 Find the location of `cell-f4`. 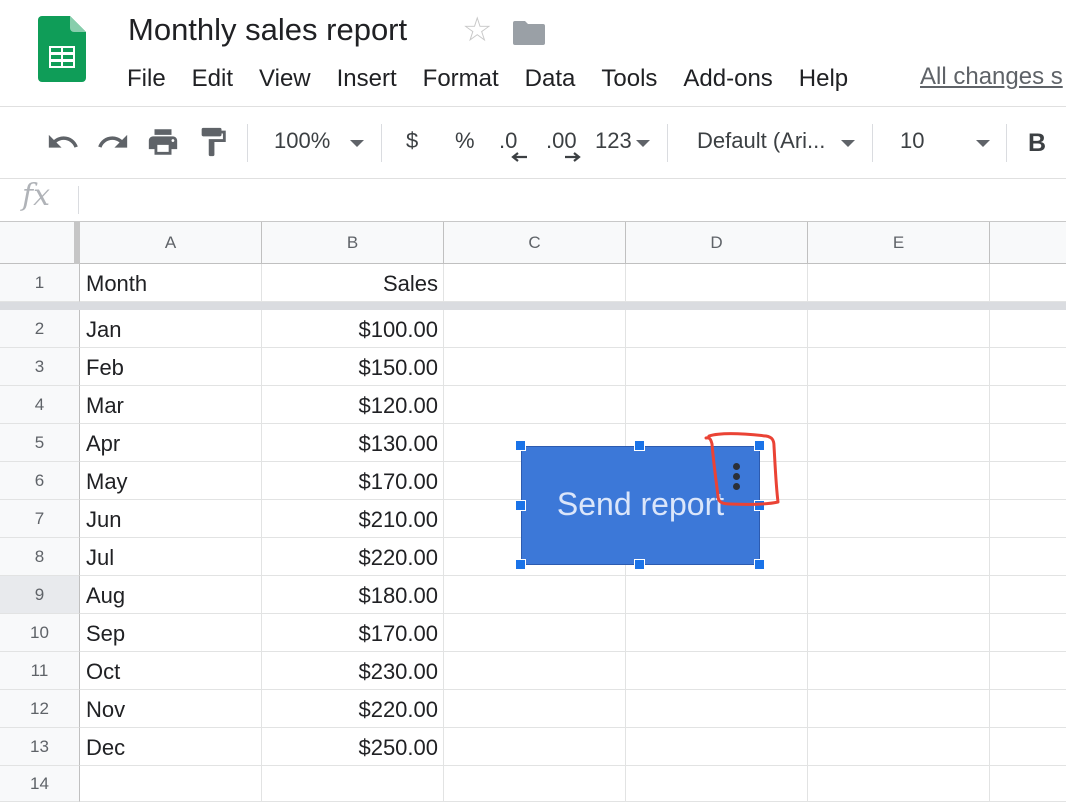

cell-f4 is located at coordinates (1028, 405).